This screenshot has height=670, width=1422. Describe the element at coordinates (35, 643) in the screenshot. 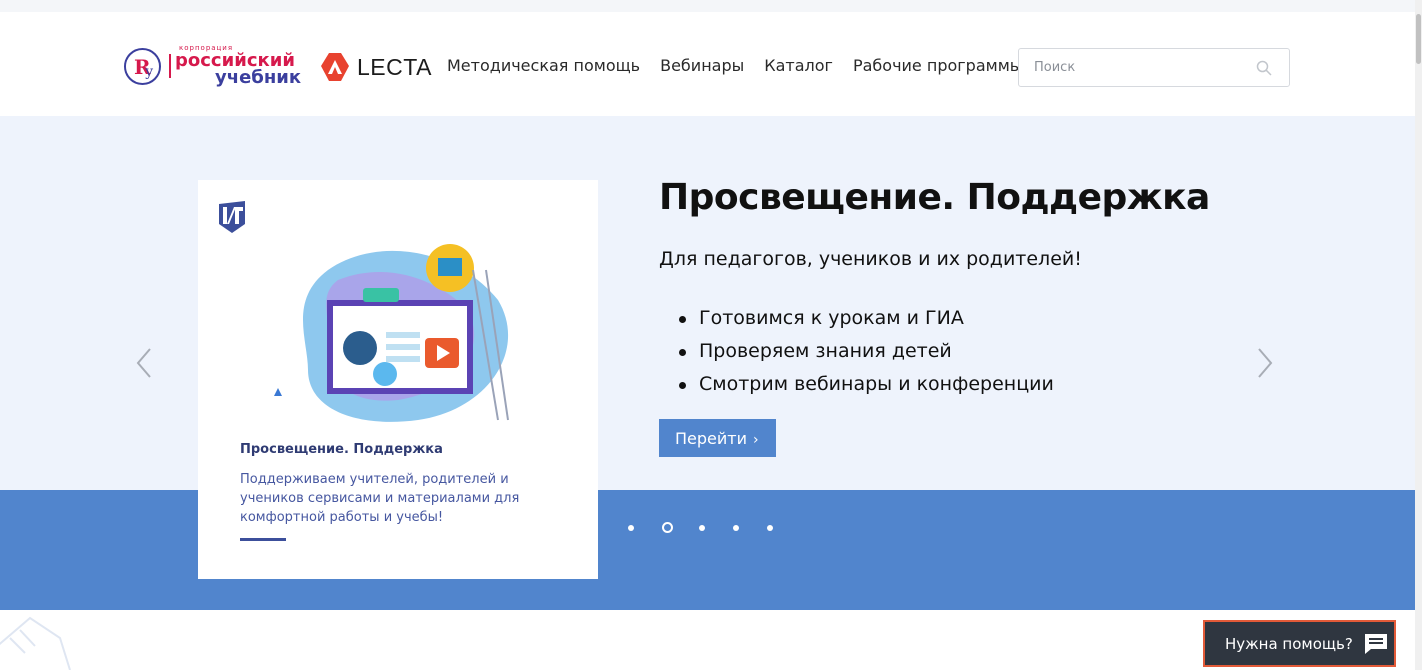

I see `decorative-doodle-icon` at that location.